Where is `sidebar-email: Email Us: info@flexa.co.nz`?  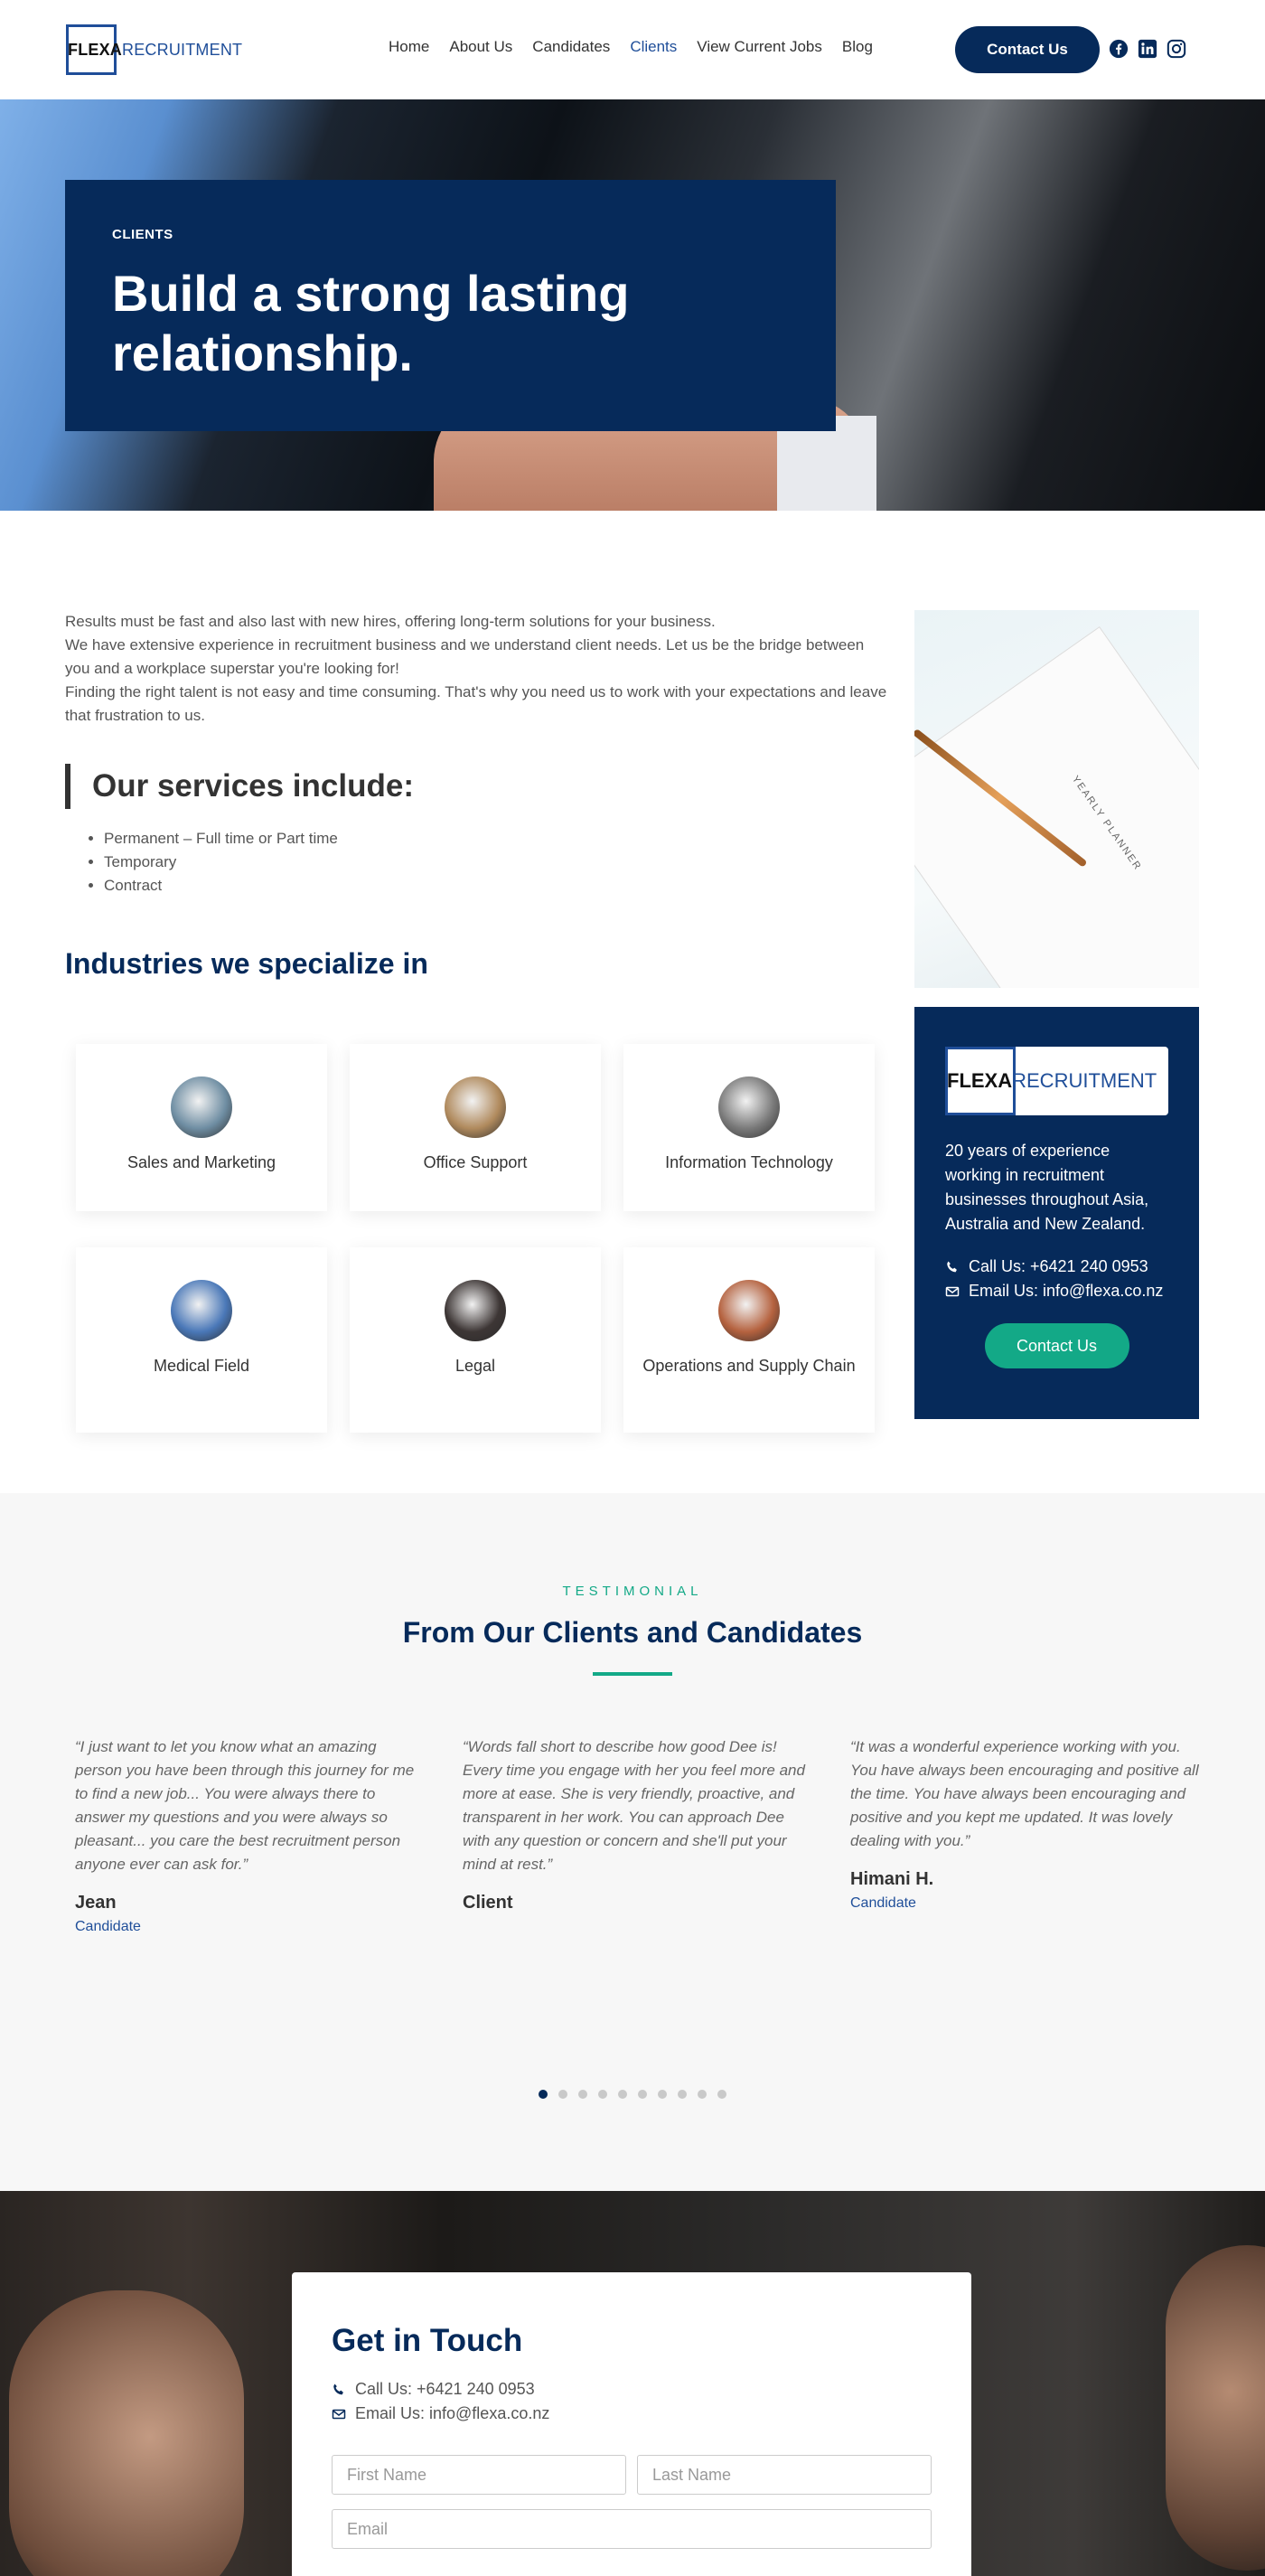
sidebar-email: Email Us: info@flexa.co.nz is located at coordinates (1056, 1291).